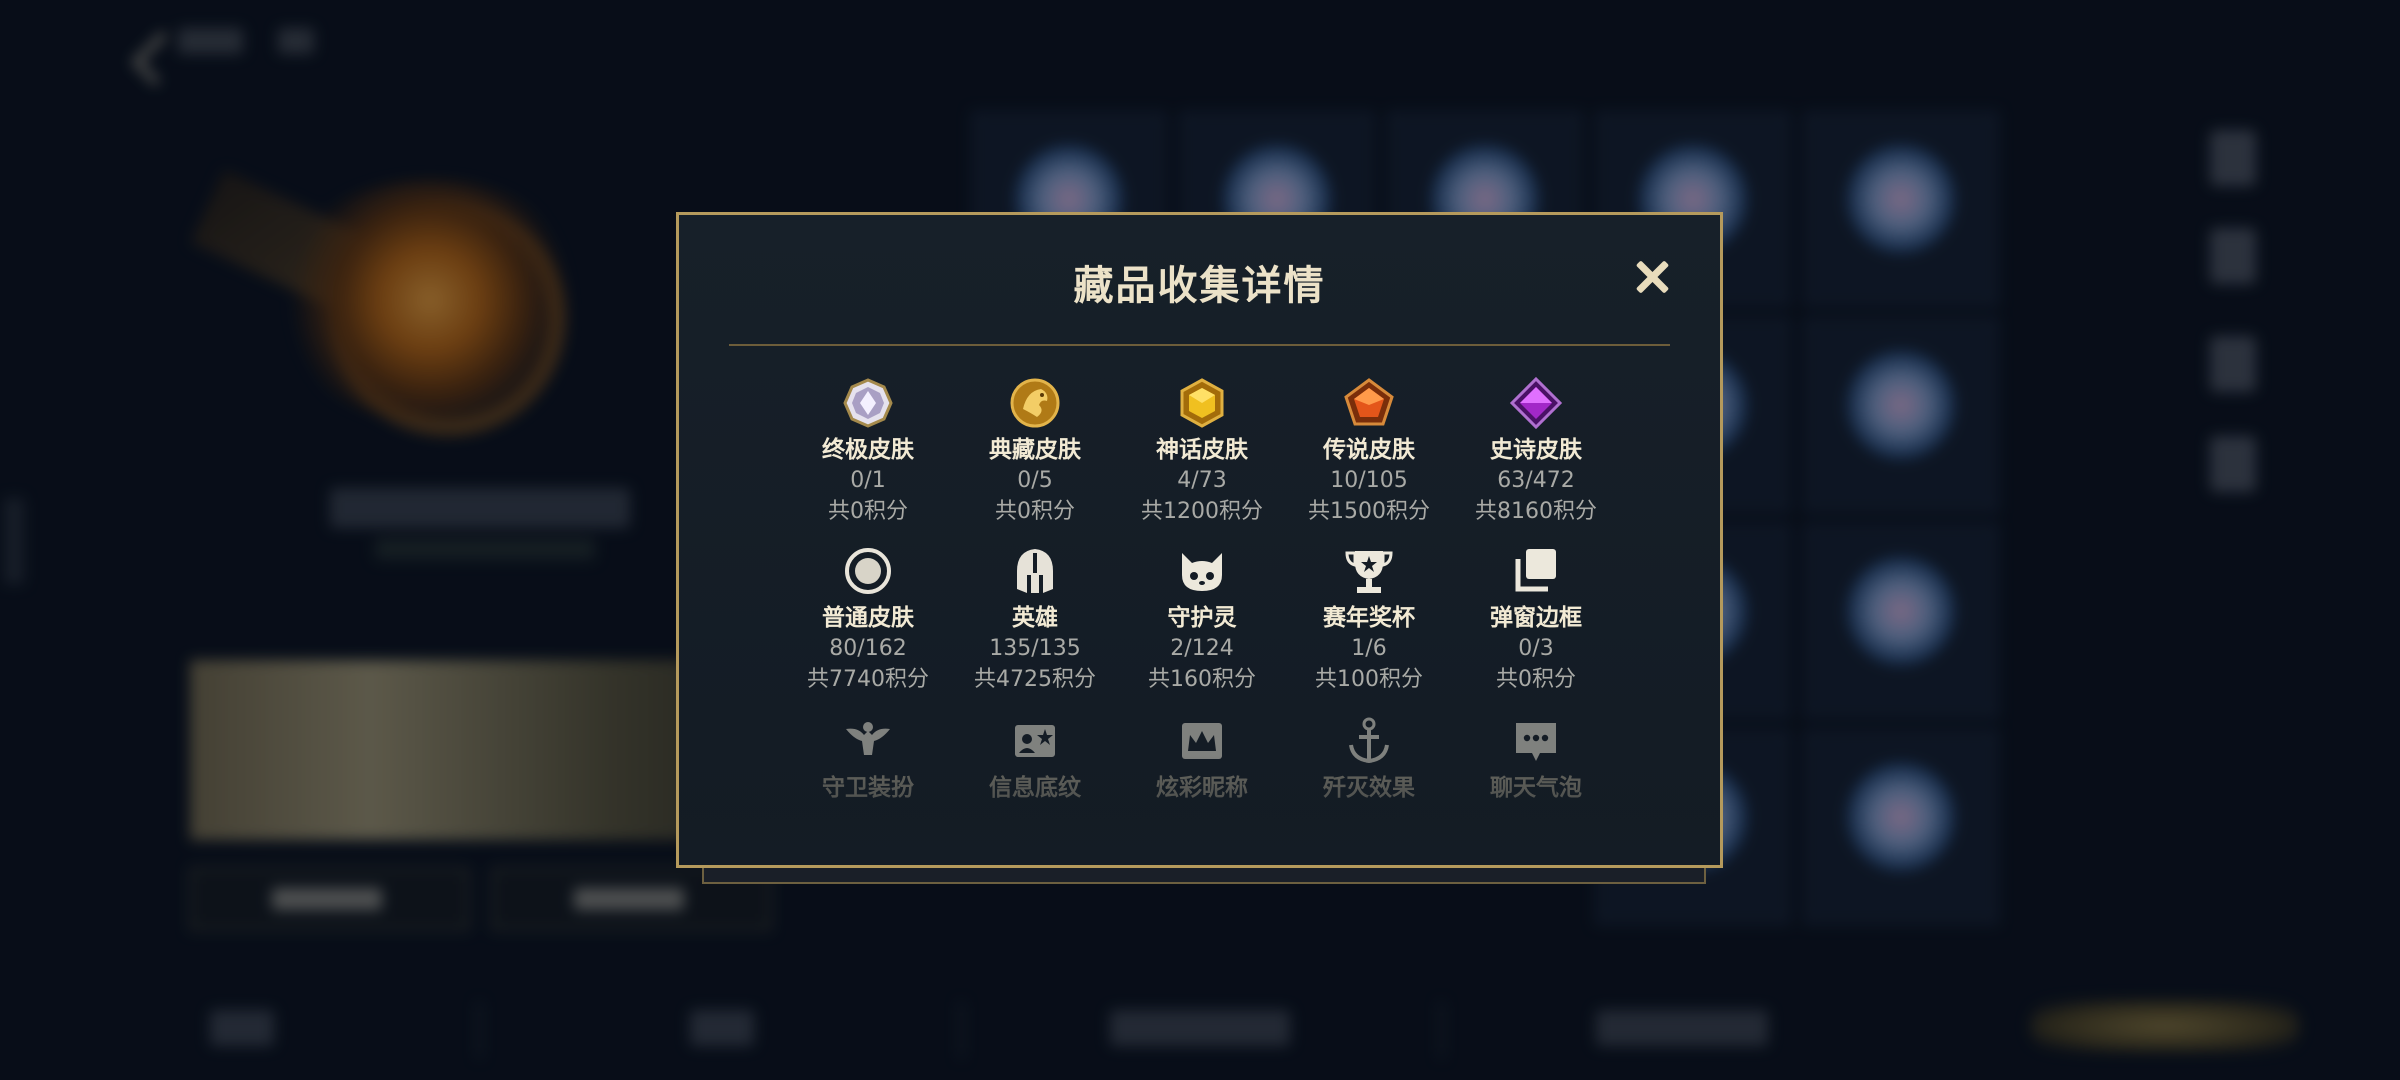 Image resolution: width=2400 pixels, height=1080 pixels. What do you see at coordinates (1652, 277) in the screenshot?
I see `close-icon` at bounding box center [1652, 277].